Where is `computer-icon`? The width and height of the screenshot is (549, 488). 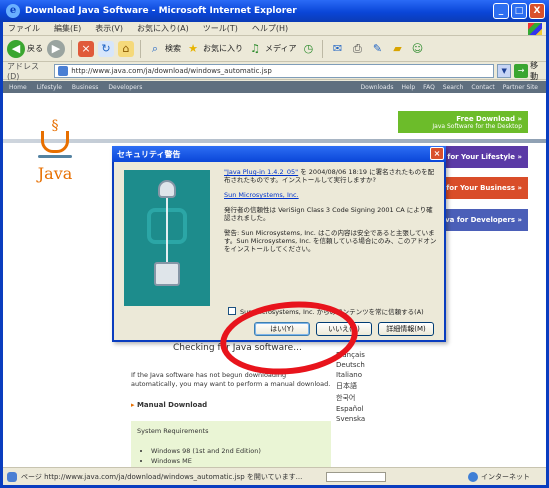 computer-icon is located at coordinates (167, 274).